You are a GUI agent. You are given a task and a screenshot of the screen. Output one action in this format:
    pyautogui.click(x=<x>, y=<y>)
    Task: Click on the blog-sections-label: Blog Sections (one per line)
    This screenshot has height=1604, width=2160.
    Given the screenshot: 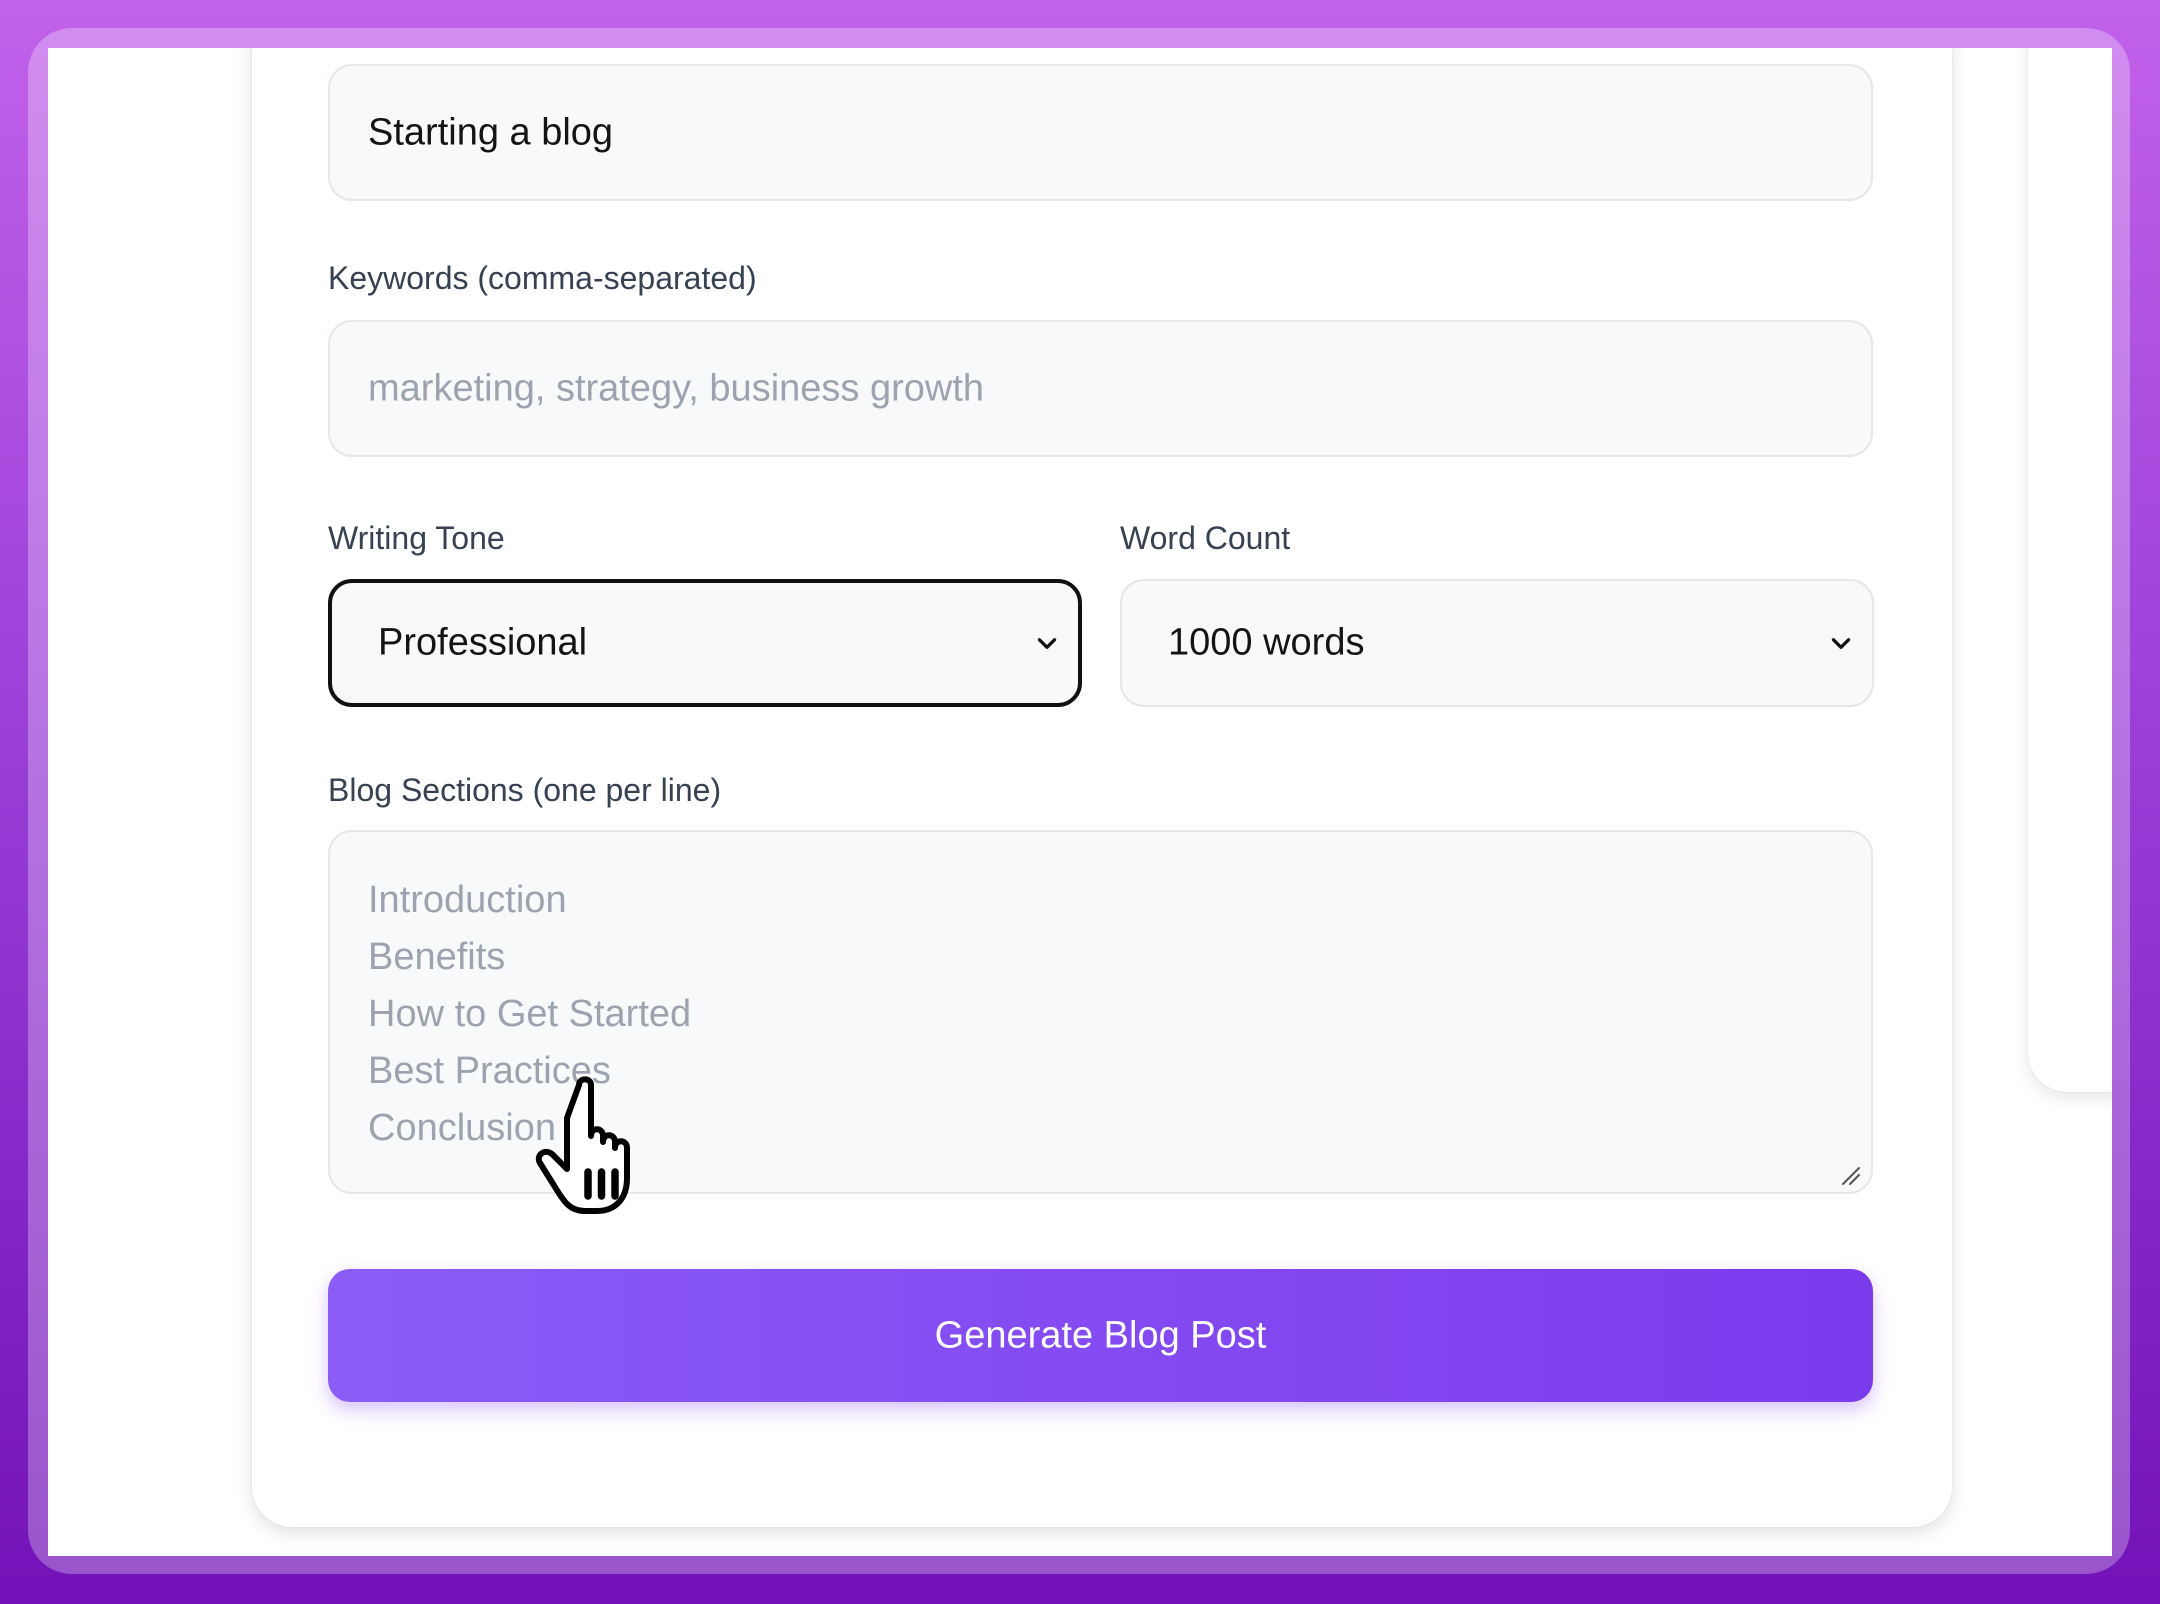 What is the action you would take?
    pyautogui.click(x=525, y=790)
    